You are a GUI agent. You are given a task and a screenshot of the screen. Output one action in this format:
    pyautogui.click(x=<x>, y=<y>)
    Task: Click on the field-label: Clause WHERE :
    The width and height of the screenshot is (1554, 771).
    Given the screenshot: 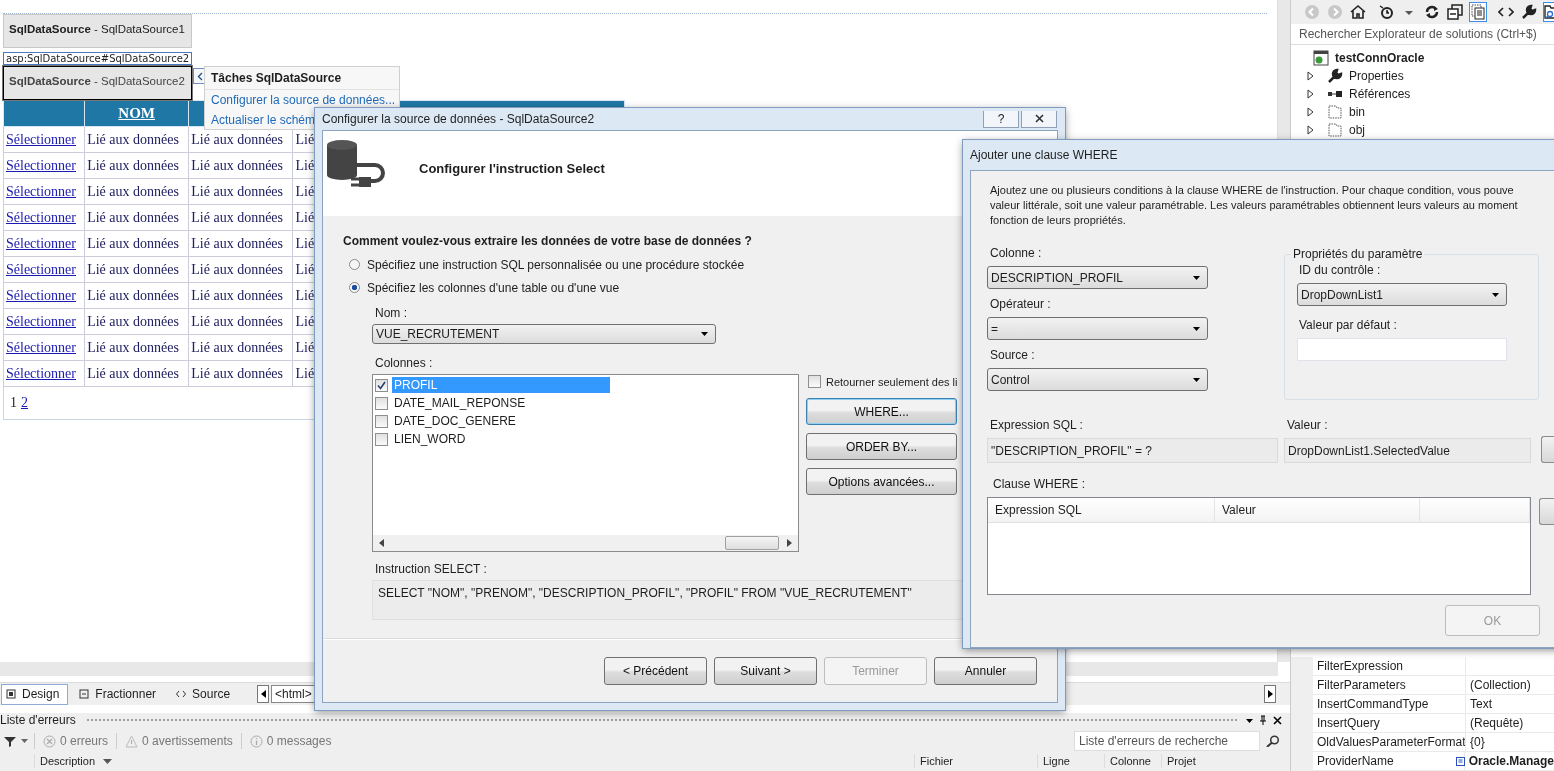 What is the action you would take?
    pyautogui.click(x=1040, y=484)
    